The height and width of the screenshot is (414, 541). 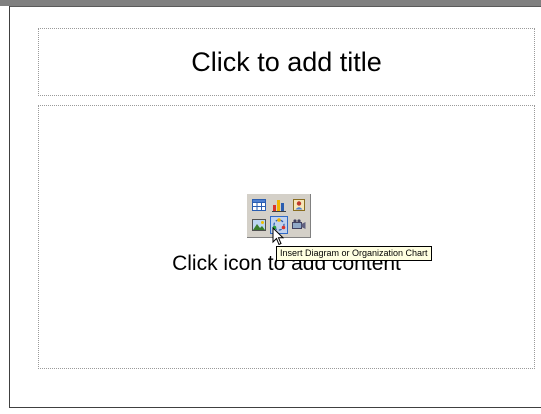 I want to click on insert-picture-icon, so click(x=260, y=226).